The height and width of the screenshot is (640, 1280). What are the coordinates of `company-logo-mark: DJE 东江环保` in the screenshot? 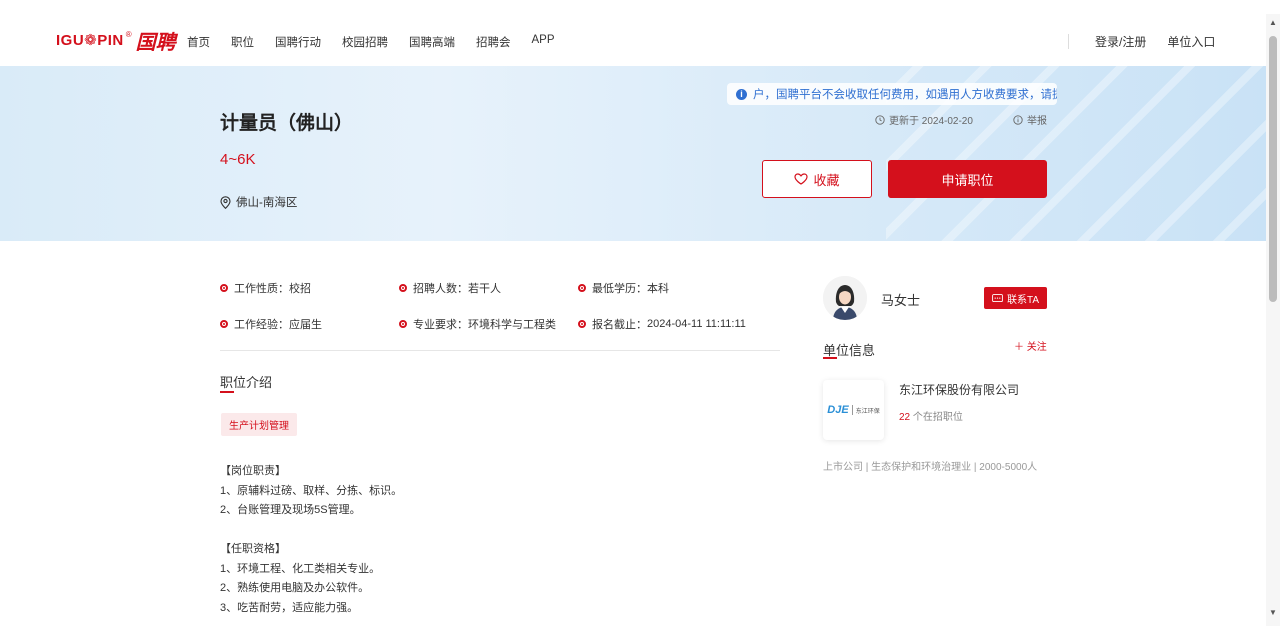 It's located at (853, 410).